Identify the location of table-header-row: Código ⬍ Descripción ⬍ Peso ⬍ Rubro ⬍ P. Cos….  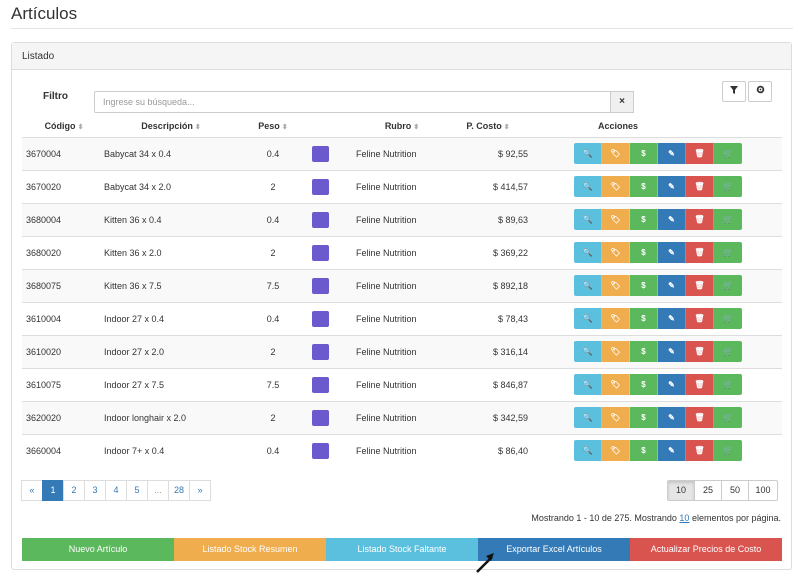
(402, 126).